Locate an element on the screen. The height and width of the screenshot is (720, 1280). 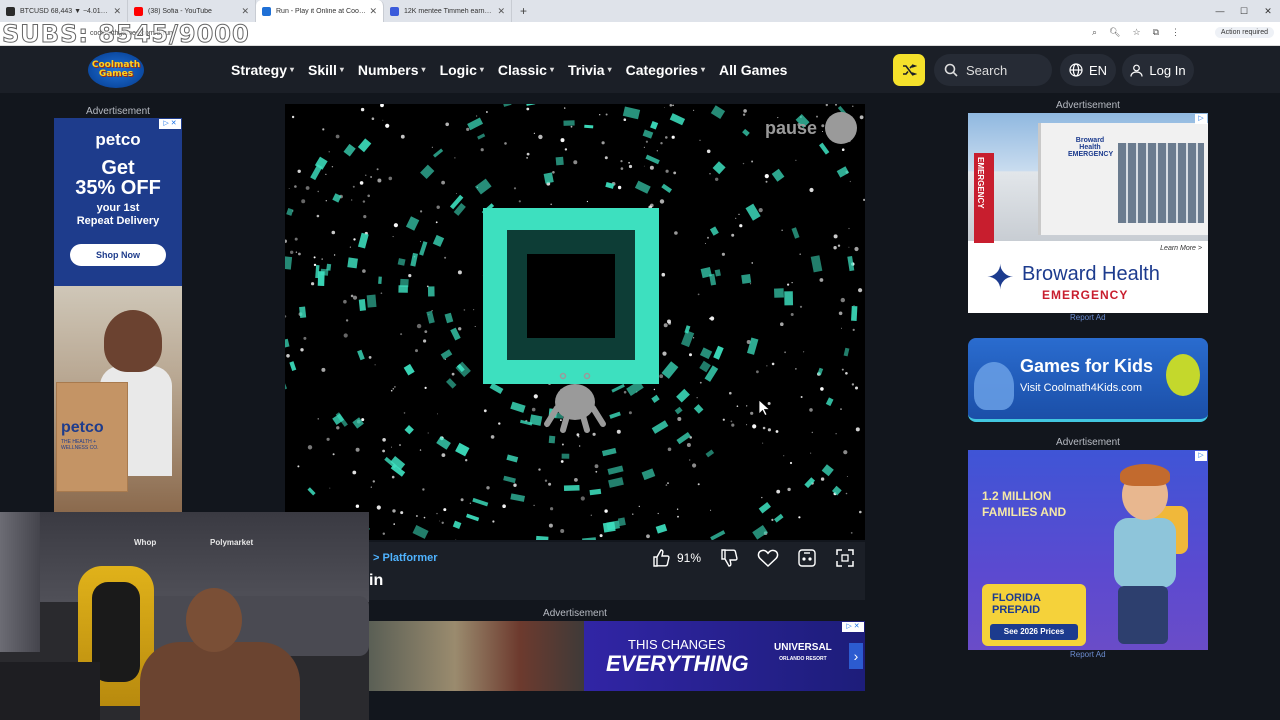
breadcrumb-platformer: > Platformer is located at coordinates (405, 558).